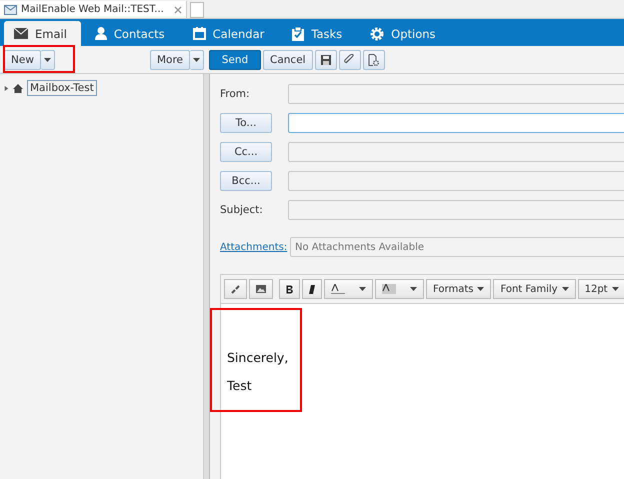 This screenshot has height=479, width=624. What do you see at coordinates (534, 289) in the screenshot?
I see `font-family-dropdown: Font Family` at bounding box center [534, 289].